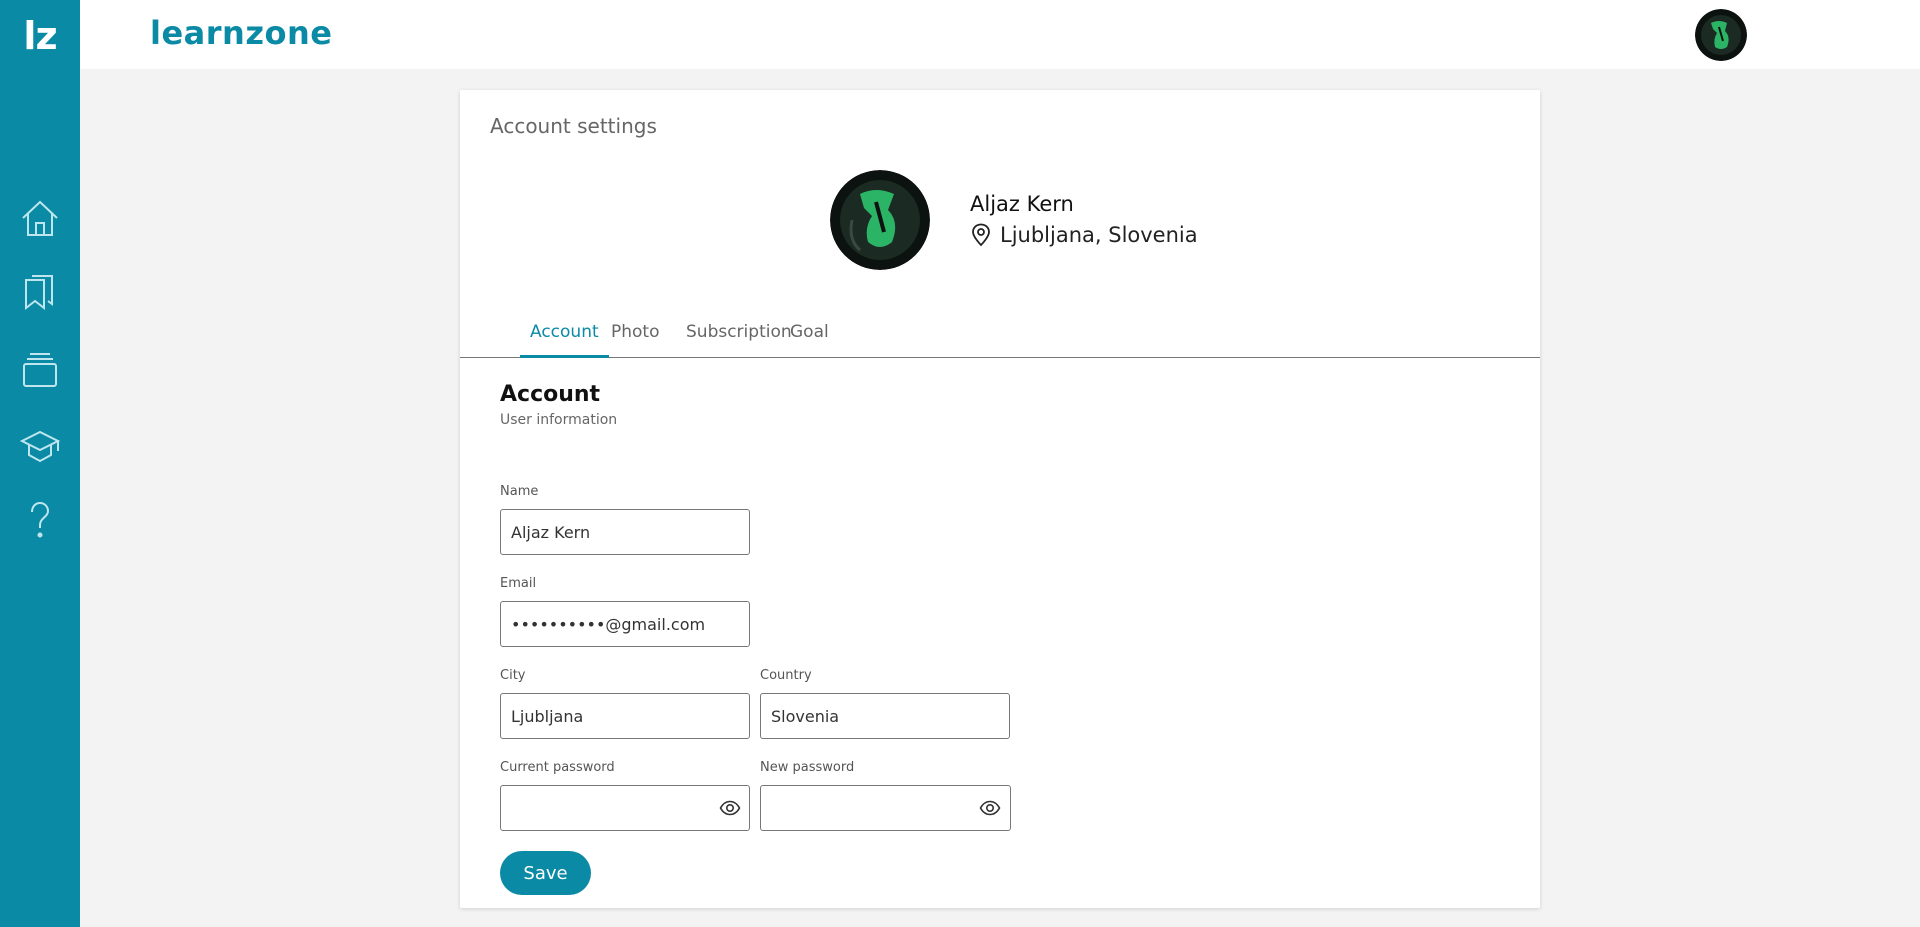 The image size is (1920, 927). Describe the element at coordinates (786, 675) in the screenshot. I see `country-label: Country` at that location.